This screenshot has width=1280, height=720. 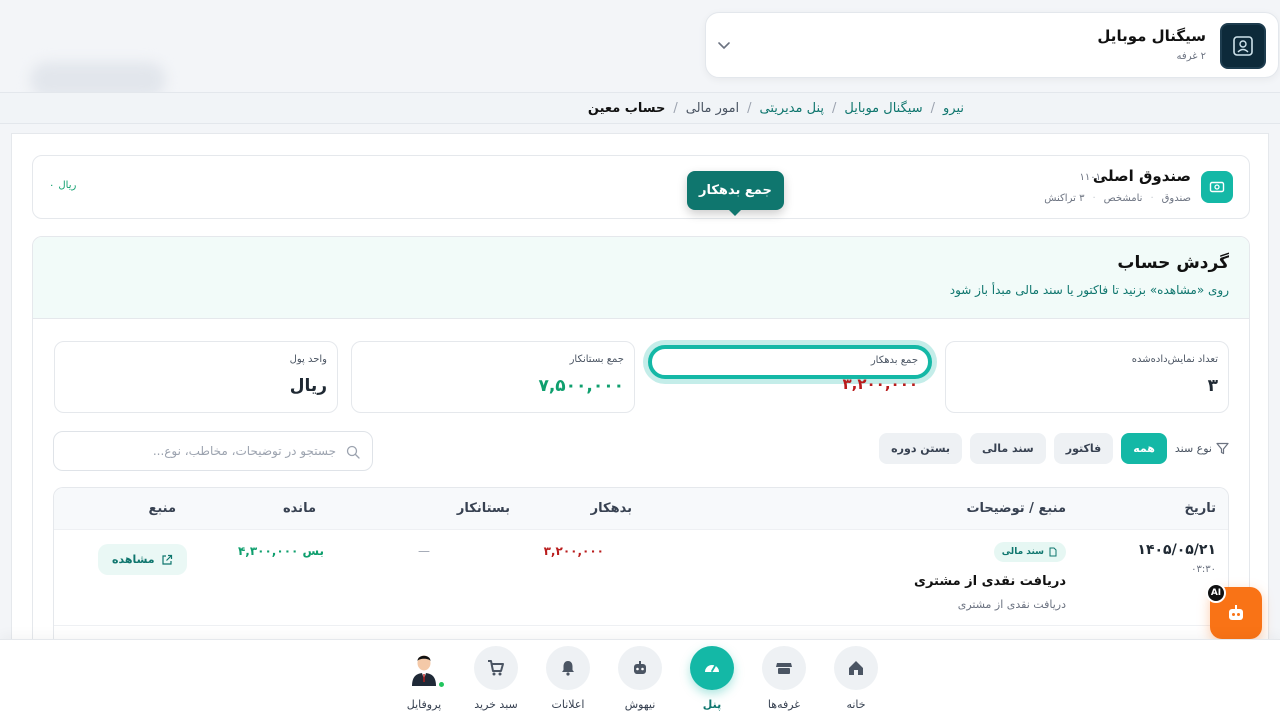 I want to click on phone-logo-icon, so click(x=1243, y=46).